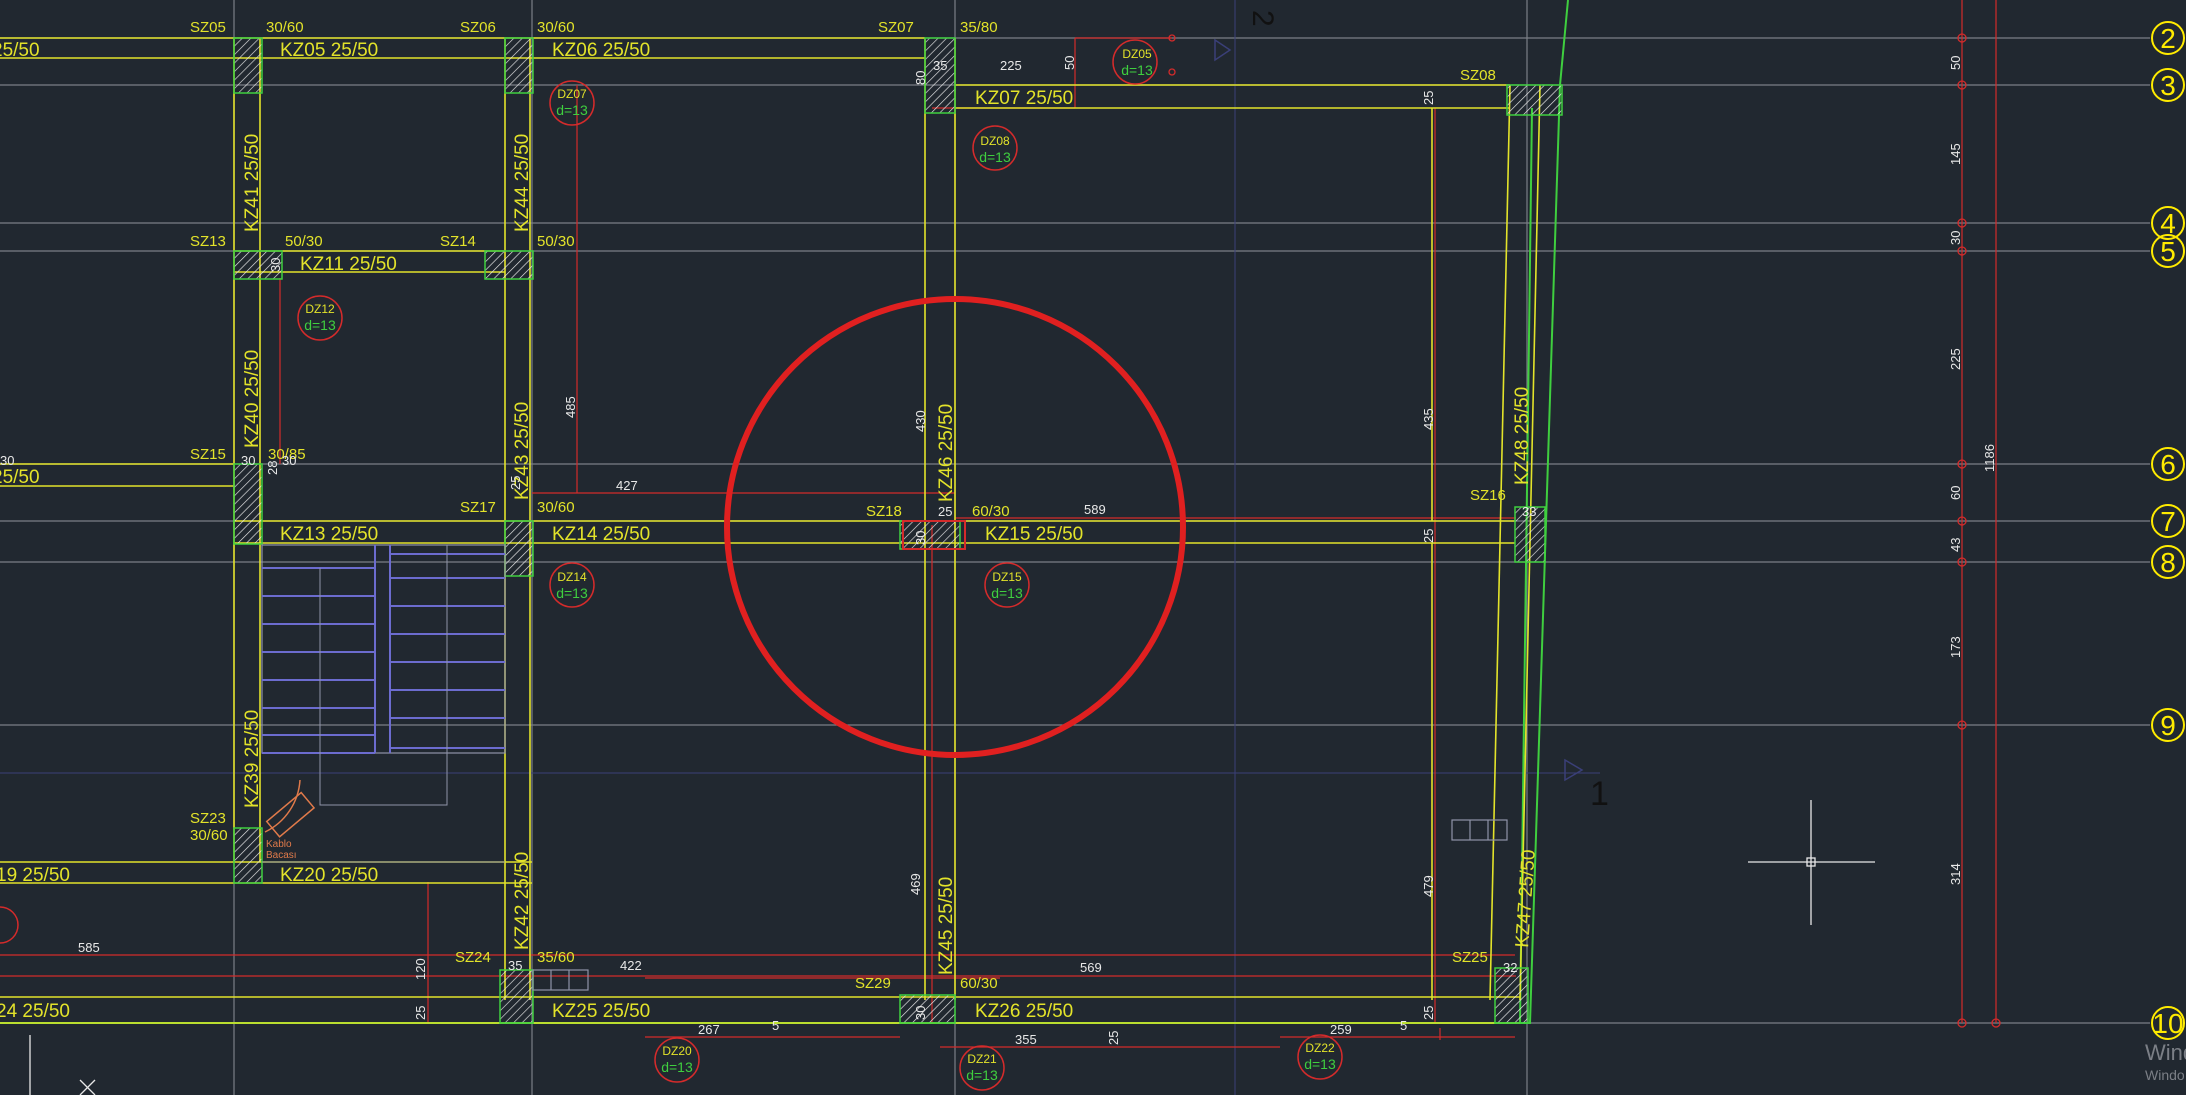 This screenshot has width=2186, height=1095. What do you see at coordinates (2167, 1023) in the screenshot?
I see `axis-label-10: 10` at bounding box center [2167, 1023].